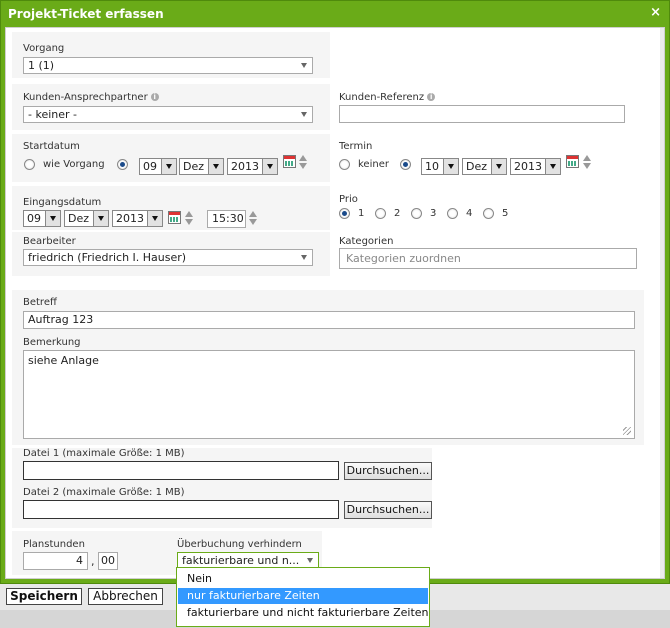 The image size is (670, 628). What do you see at coordinates (168, 65) in the screenshot?
I see `vorgang-select: 1 (1)` at bounding box center [168, 65].